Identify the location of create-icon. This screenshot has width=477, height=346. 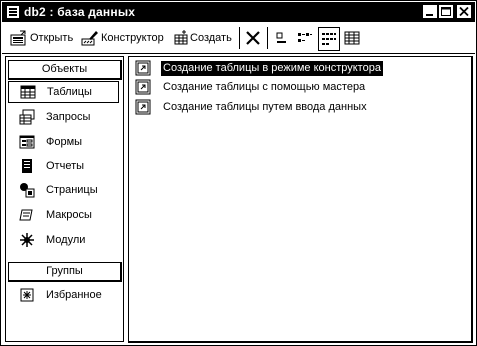
(181, 37).